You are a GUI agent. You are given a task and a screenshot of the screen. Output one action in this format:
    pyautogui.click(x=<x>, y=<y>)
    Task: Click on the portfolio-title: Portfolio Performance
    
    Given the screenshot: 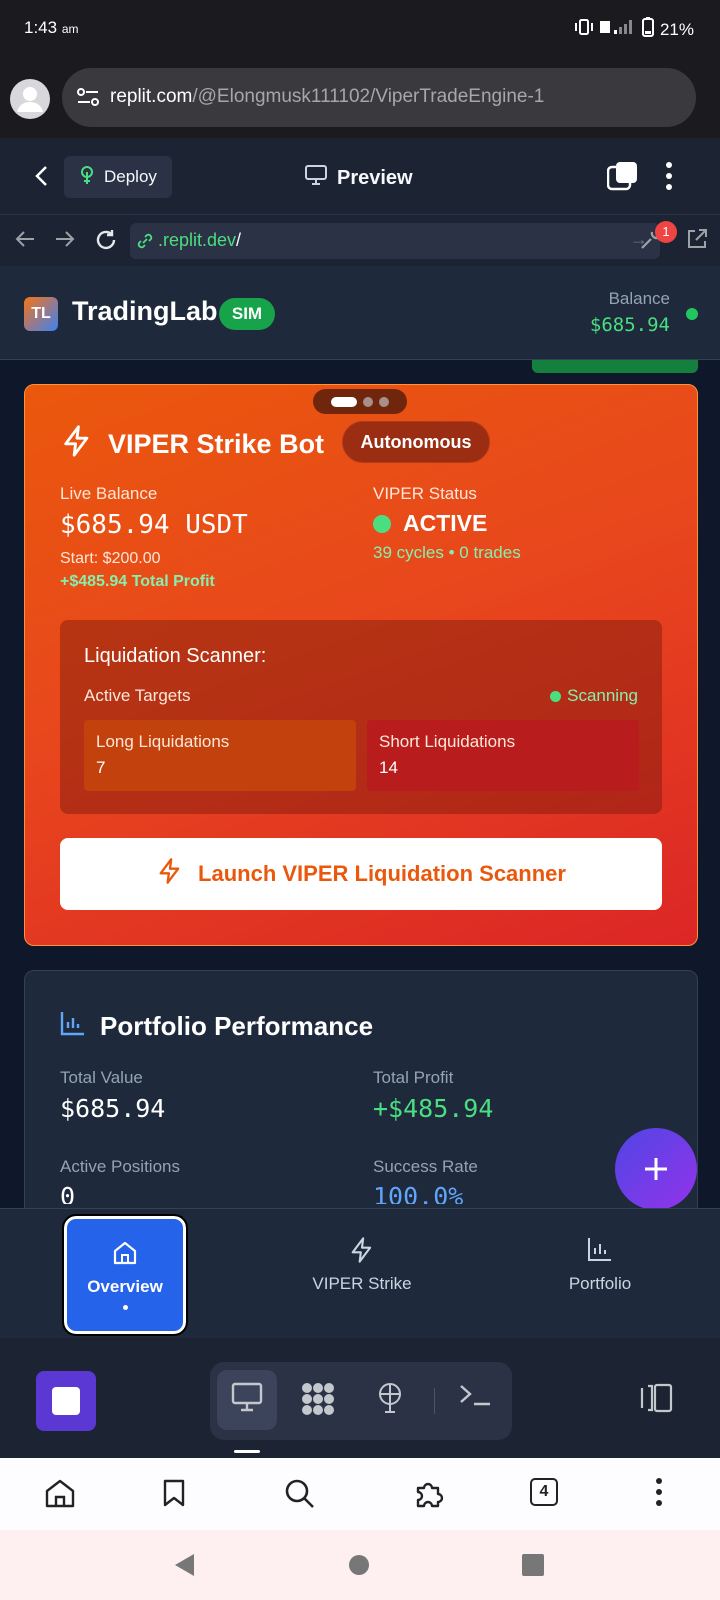 What is the action you would take?
    pyautogui.click(x=216, y=1026)
    